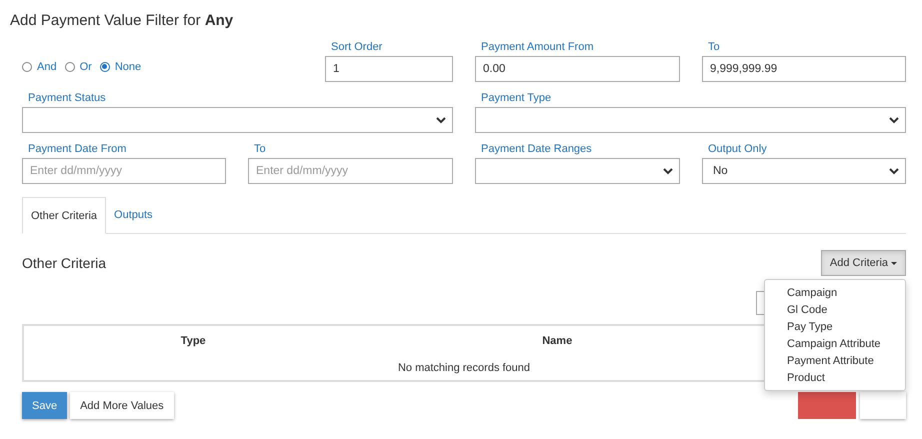 The width and height of the screenshot is (922, 439). I want to click on save-button: Save, so click(45, 405).